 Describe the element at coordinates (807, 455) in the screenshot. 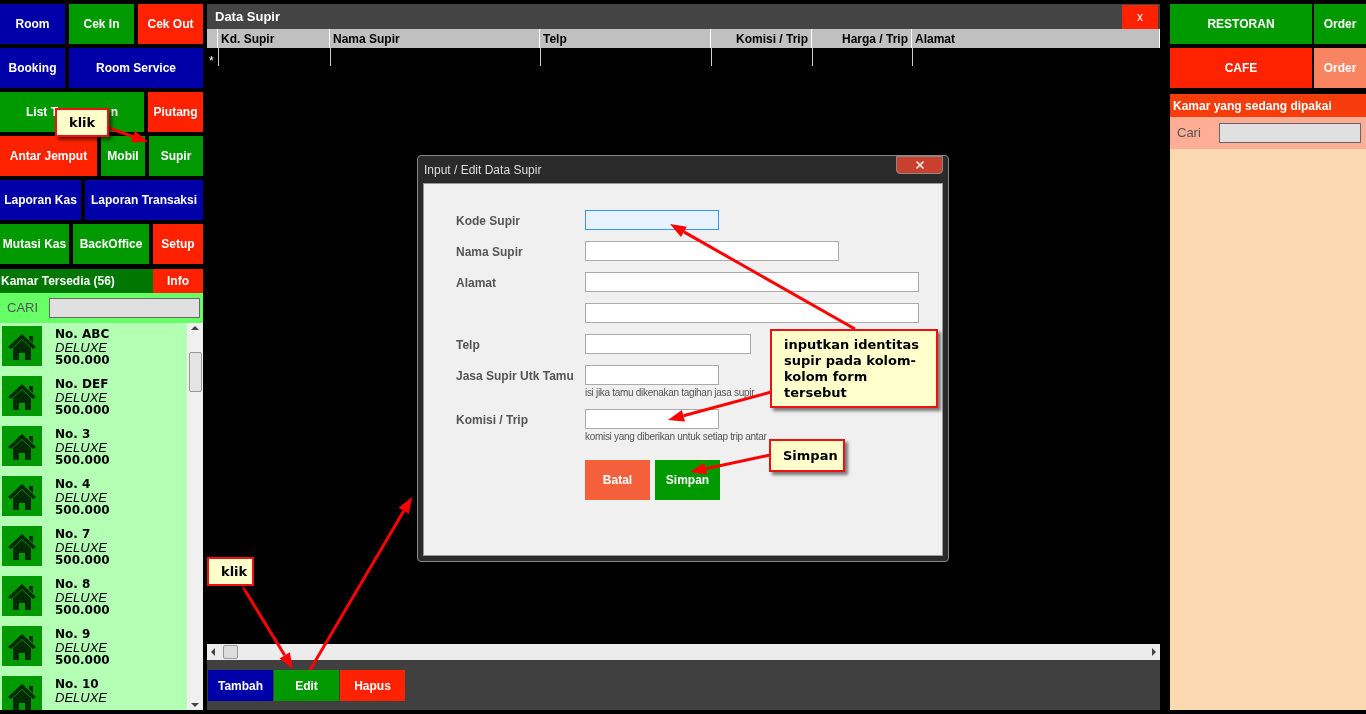

I see `callout-tooltip: Simpan` at that location.